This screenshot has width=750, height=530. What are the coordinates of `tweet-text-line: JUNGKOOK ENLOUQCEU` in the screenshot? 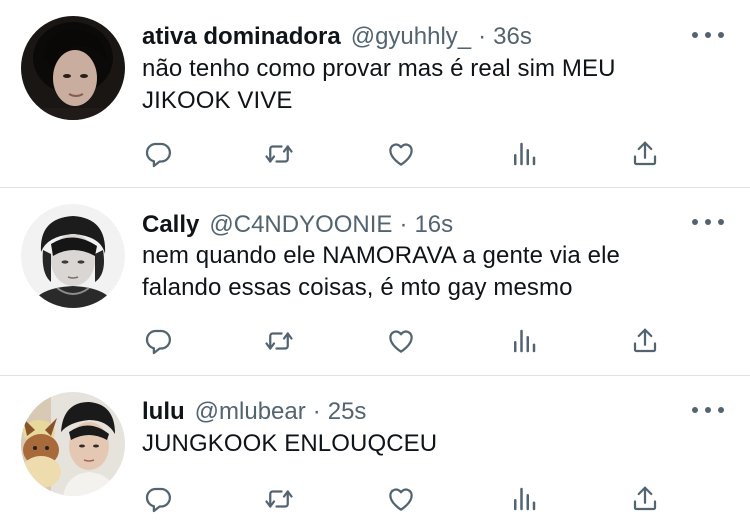 It's located at (290, 443).